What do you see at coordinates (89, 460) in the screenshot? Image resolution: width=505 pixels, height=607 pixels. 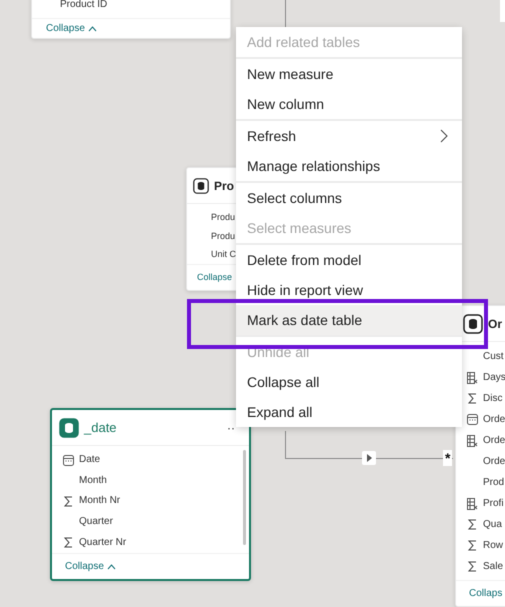 I see `field-name: Date` at bounding box center [89, 460].